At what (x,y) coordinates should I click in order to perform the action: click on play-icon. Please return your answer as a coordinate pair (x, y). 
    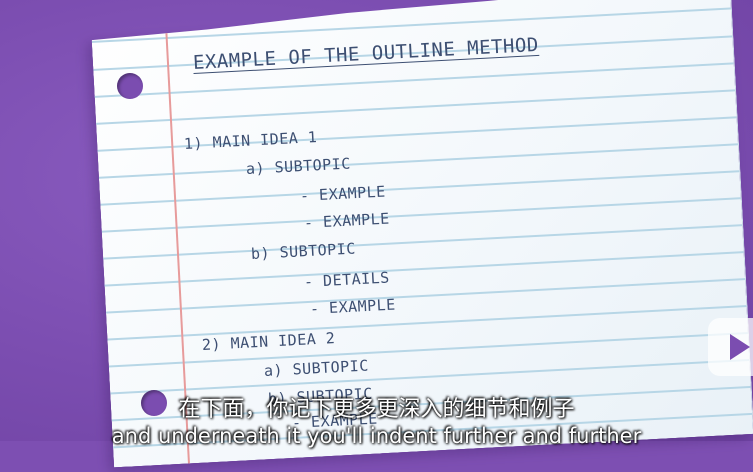
    Looking at the image, I should click on (740, 347).